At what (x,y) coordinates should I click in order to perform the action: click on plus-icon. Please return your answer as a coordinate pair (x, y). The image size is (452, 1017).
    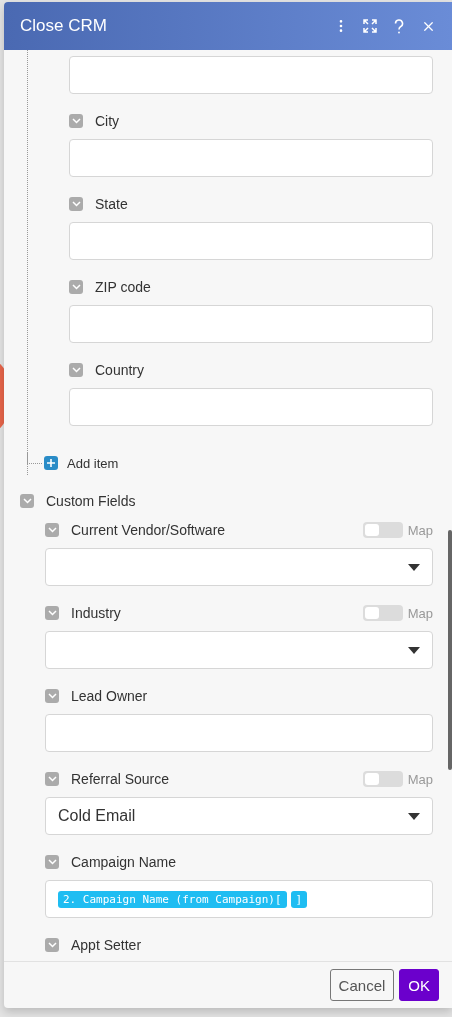
    Looking at the image, I should click on (51, 463).